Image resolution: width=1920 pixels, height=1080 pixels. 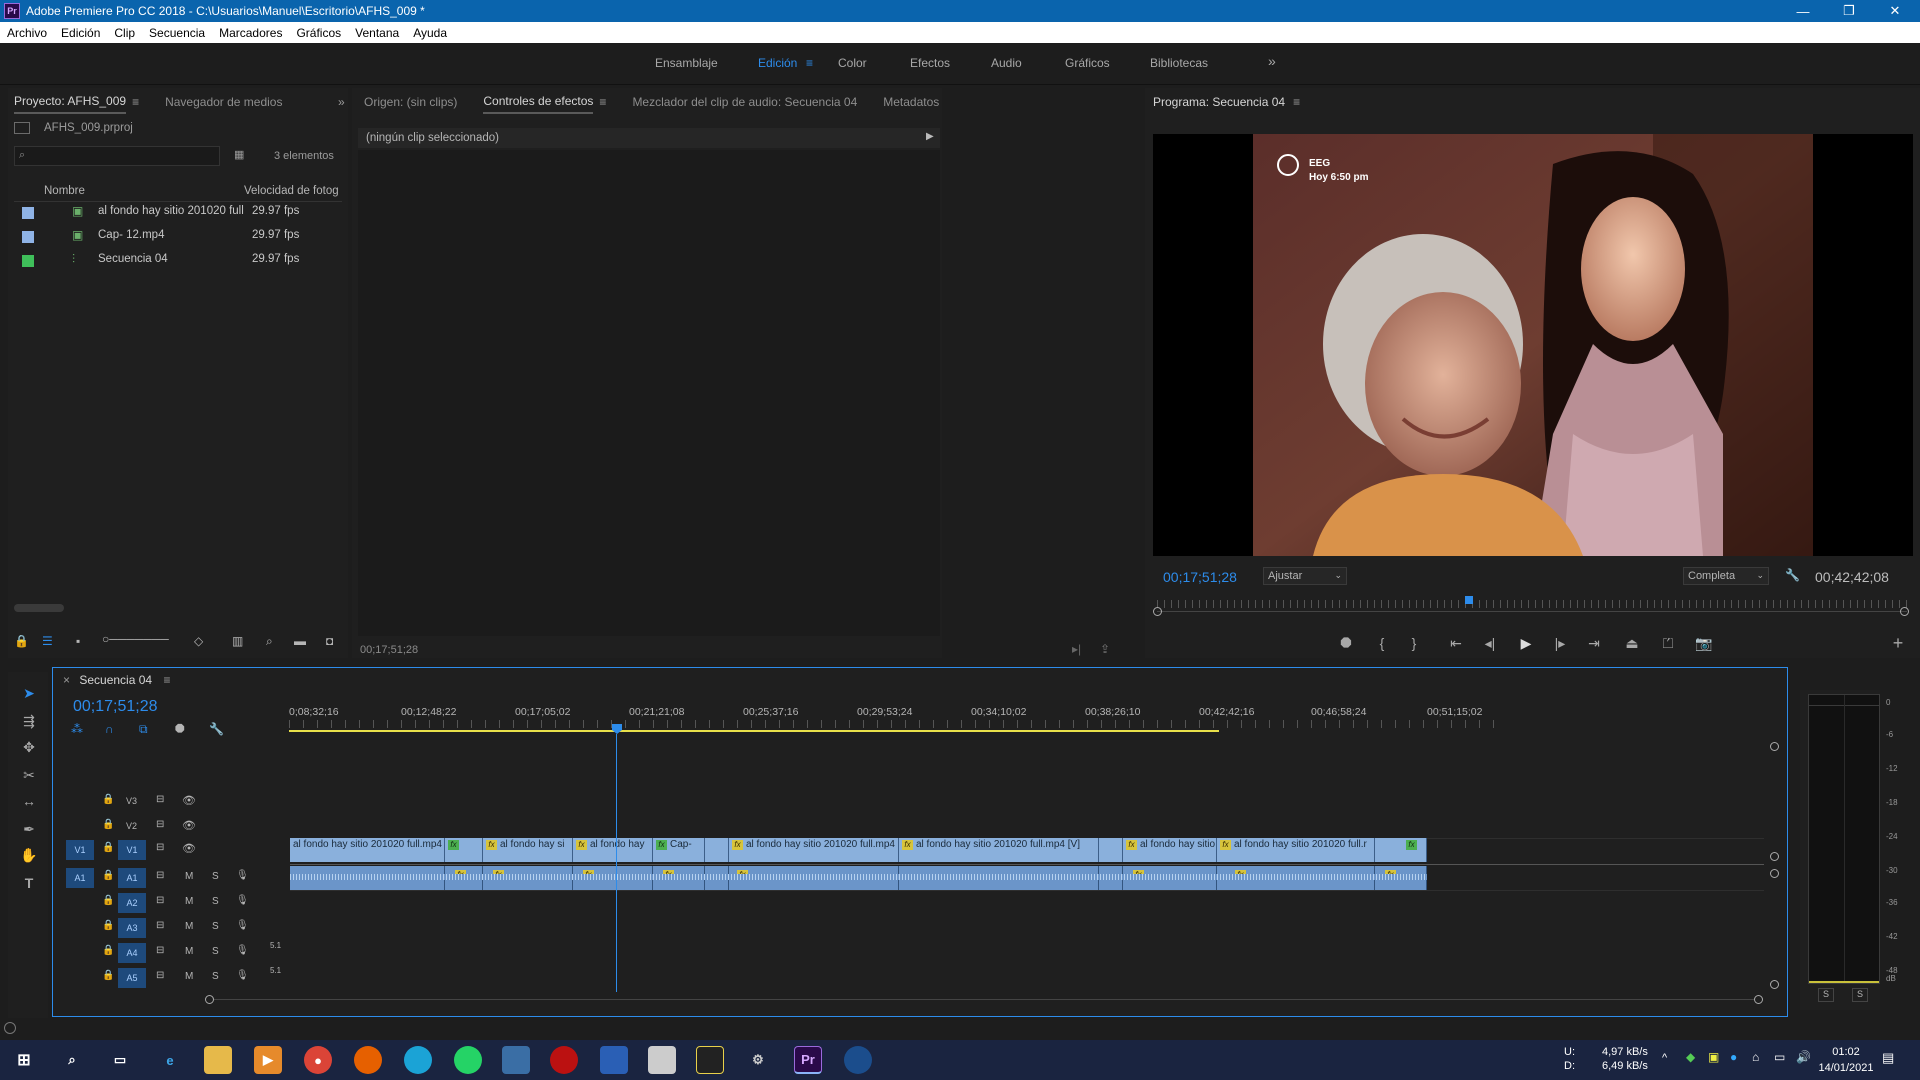 What do you see at coordinates (132, 978) in the screenshot?
I see `track-name: A5` at bounding box center [132, 978].